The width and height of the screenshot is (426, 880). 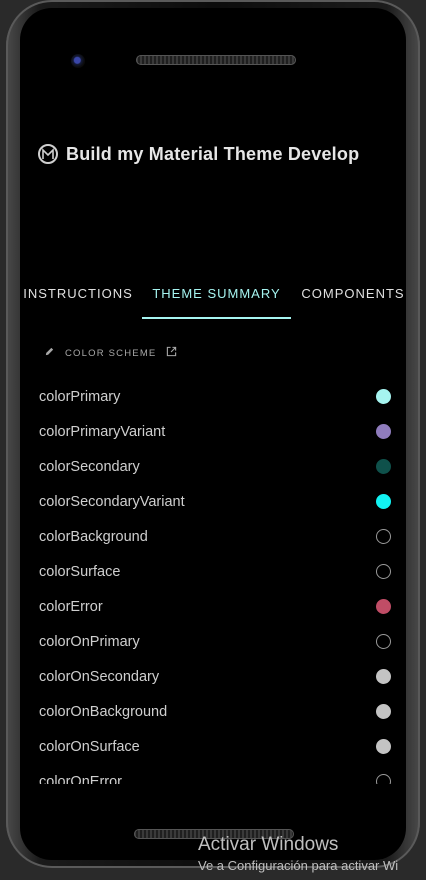 What do you see at coordinates (71, 607) in the screenshot?
I see `color-name: colorError` at bounding box center [71, 607].